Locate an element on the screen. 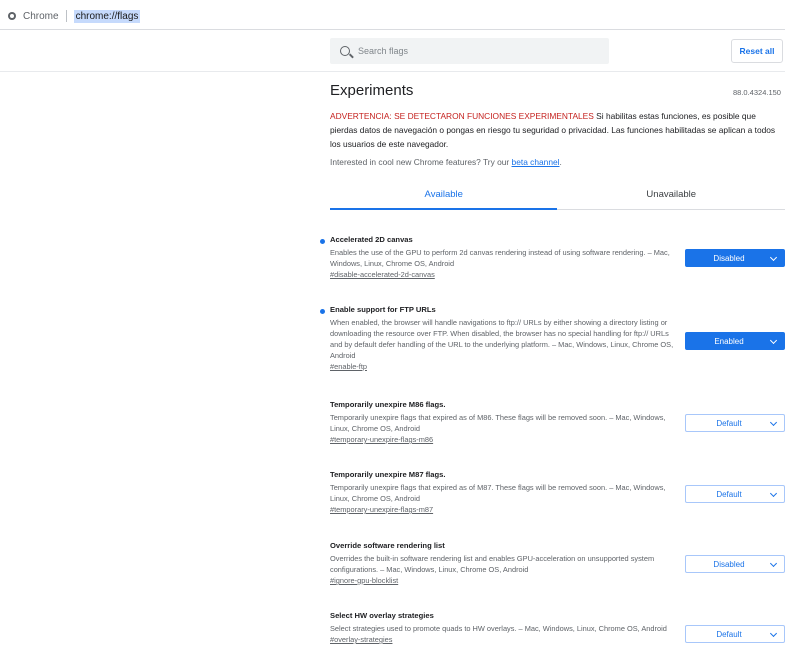  promo-suffix: . is located at coordinates (560, 162).